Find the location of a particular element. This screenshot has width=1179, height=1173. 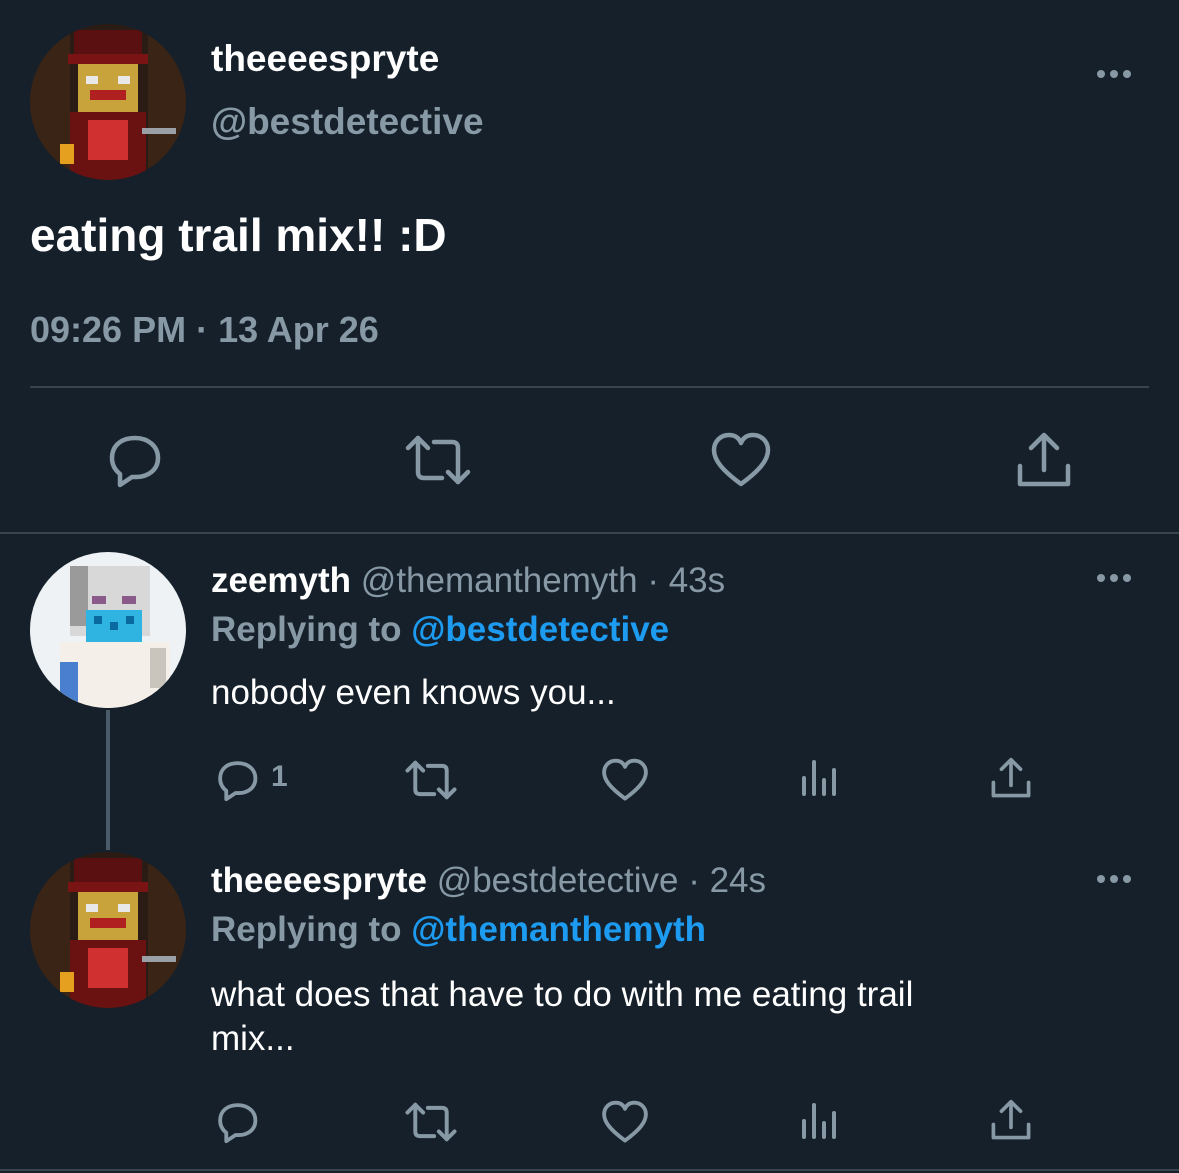

replying-to-link: @themanthemyth is located at coordinates (558, 929).